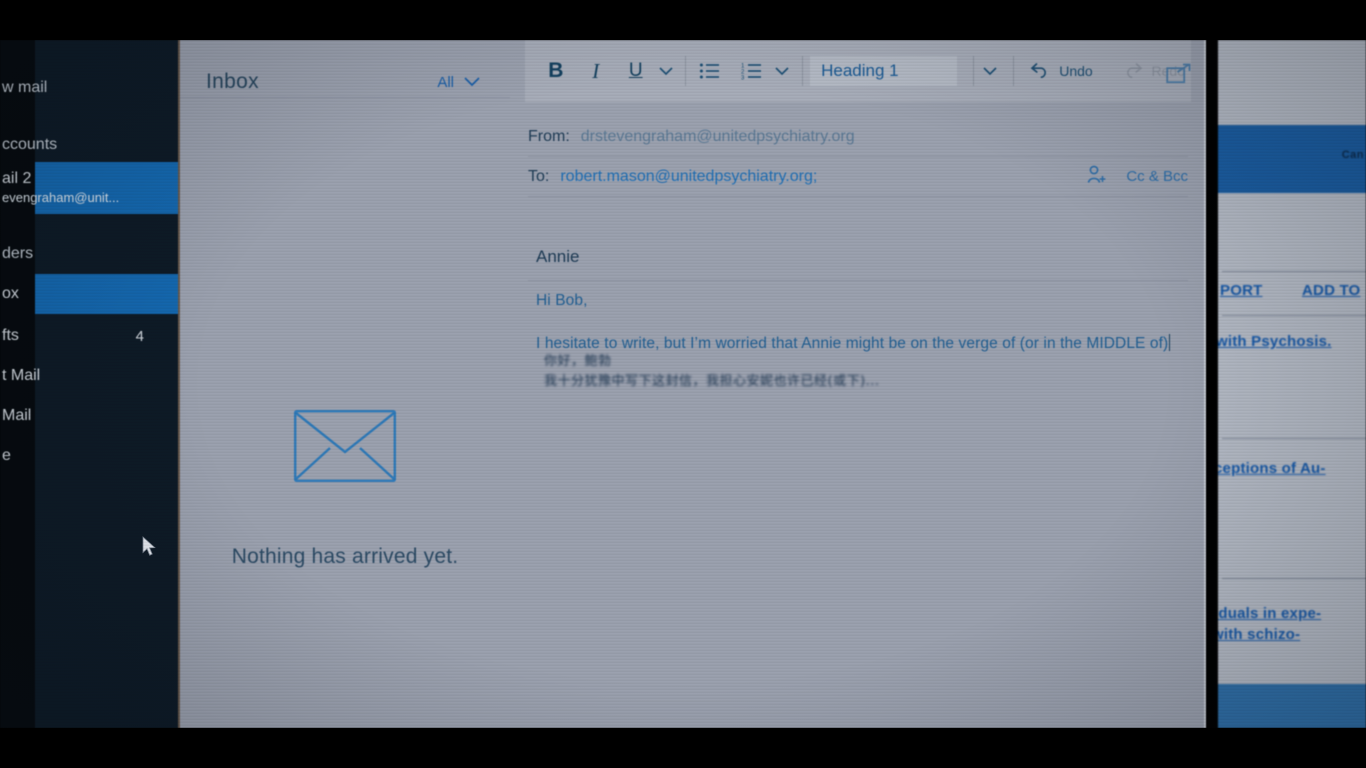 Image resolution: width=1366 pixels, height=768 pixels. Describe the element at coordinates (17, 178) in the screenshot. I see `sidebar-account-name: ail 2` at that location.